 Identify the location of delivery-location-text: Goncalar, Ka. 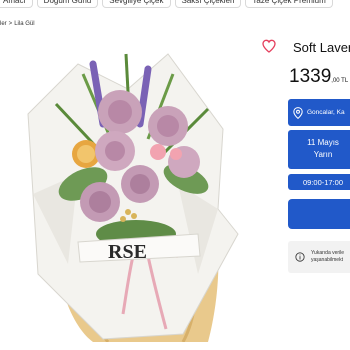
(326, 112).